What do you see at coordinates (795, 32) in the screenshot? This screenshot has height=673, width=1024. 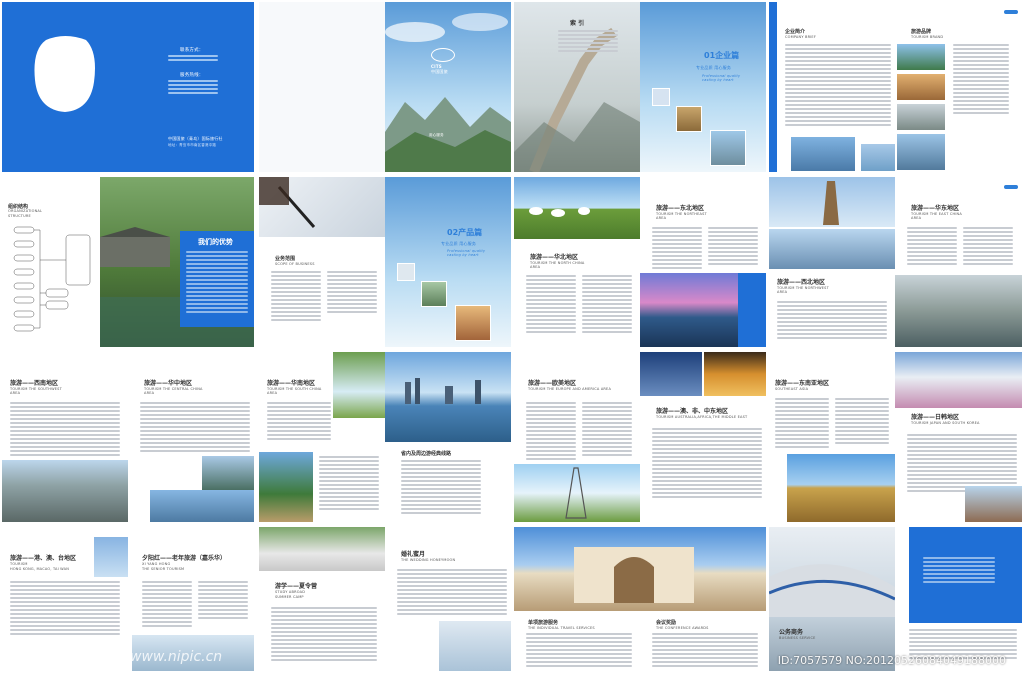 I see `company-title: 企业简介` at bounding box center [795, 32].